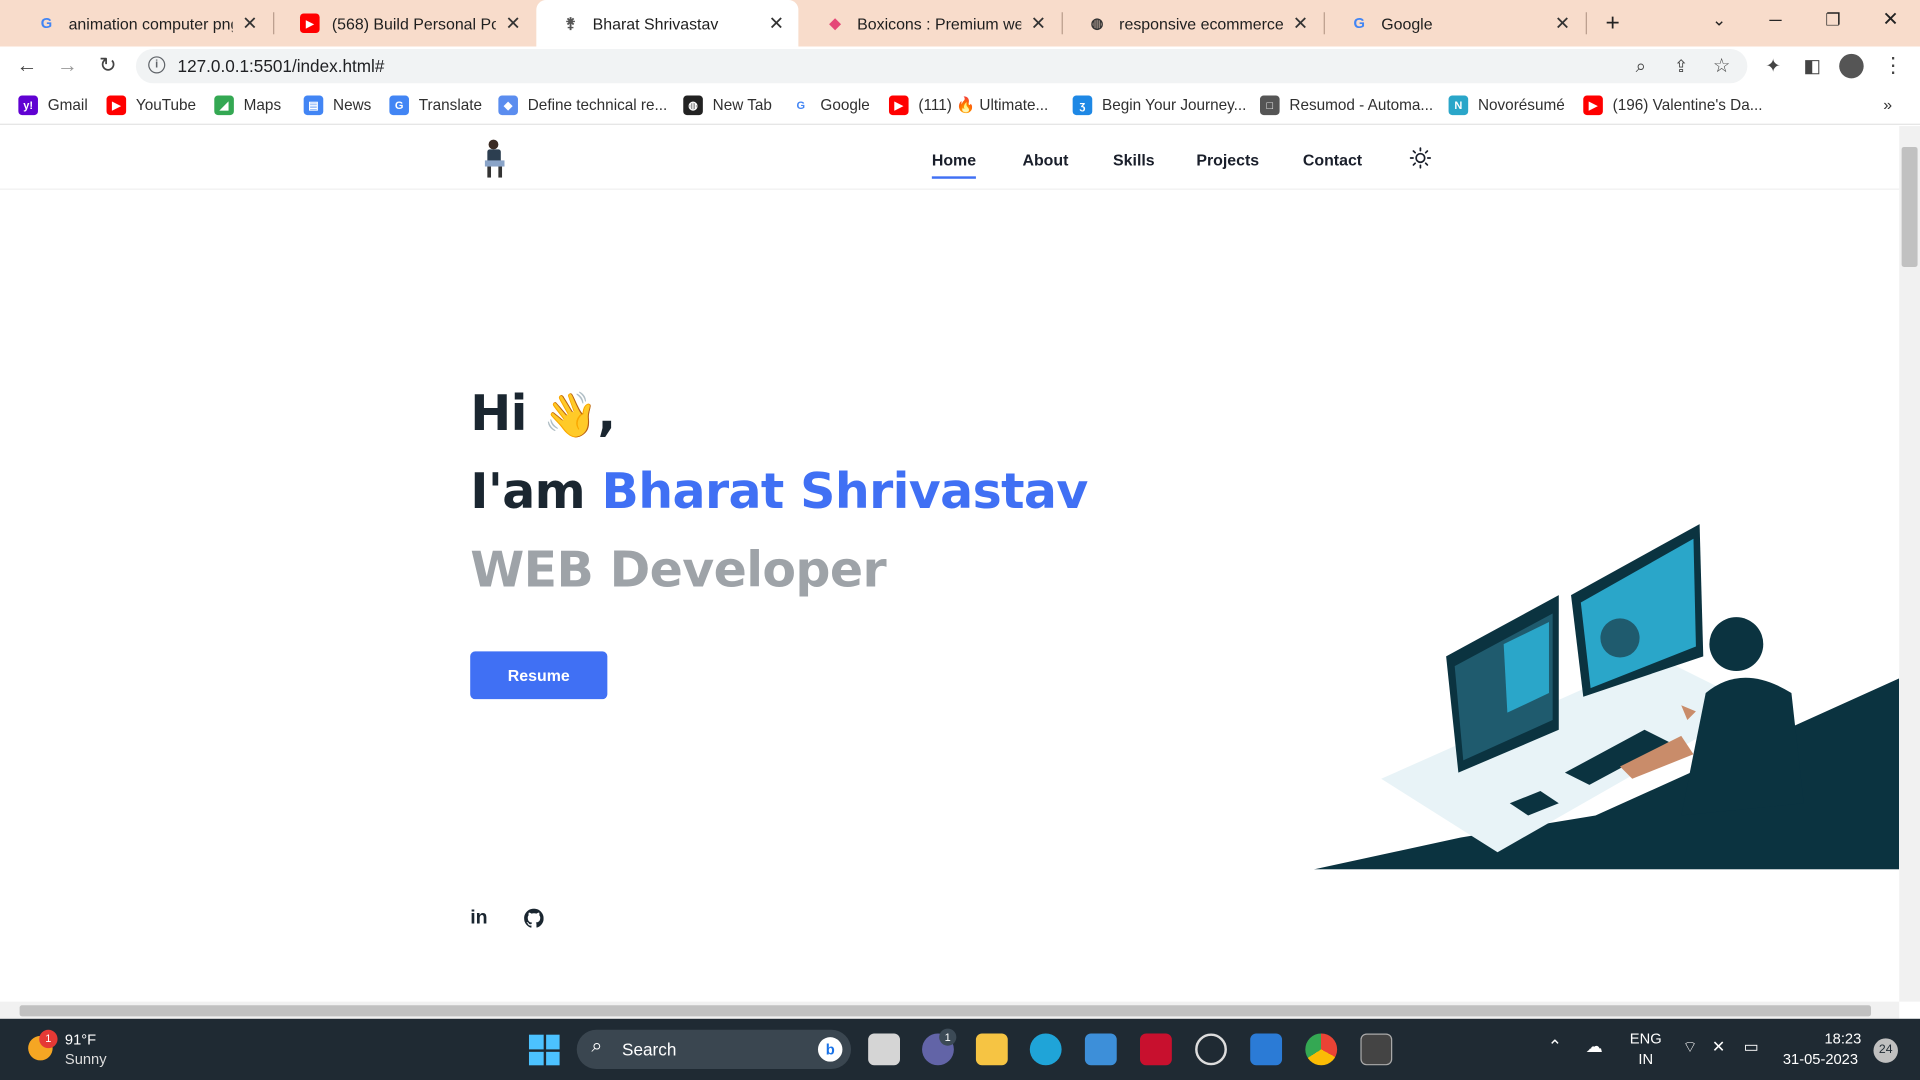  Describe the element at coordinates (1045, 1049) in the screenshot. I see `edge-icon` at that location.